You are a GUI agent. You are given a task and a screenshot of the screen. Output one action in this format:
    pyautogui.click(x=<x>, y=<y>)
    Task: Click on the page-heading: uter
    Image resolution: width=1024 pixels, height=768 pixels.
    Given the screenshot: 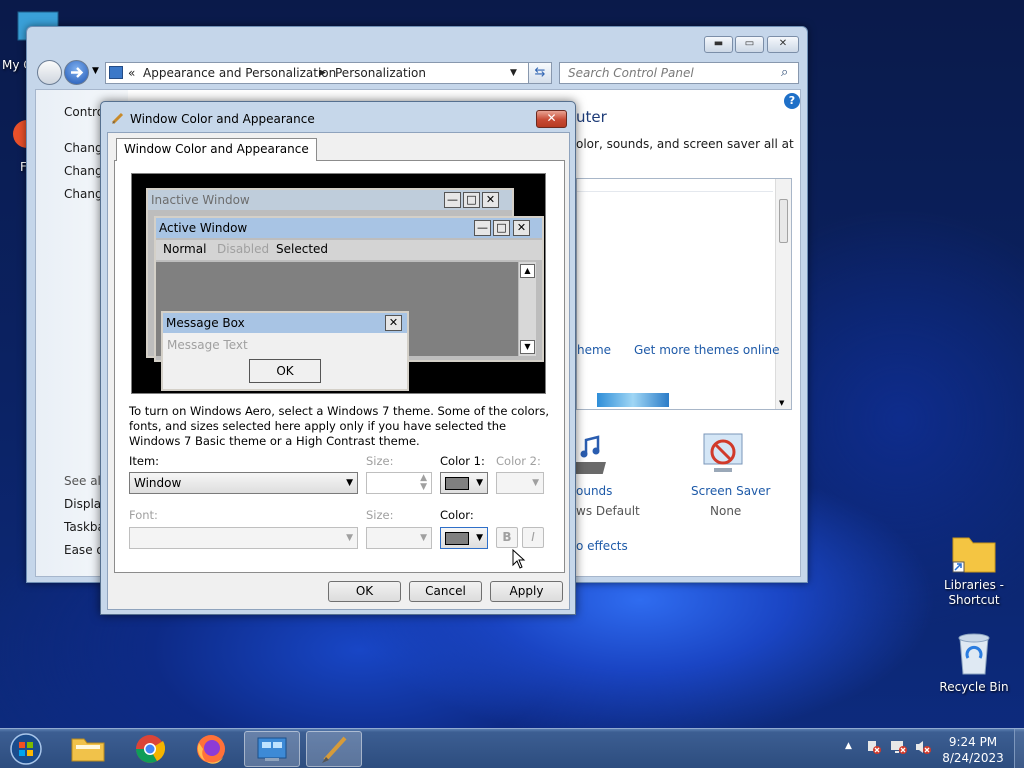 What is the action you would take?
    pyautogui.click(x=591, y=117)
    